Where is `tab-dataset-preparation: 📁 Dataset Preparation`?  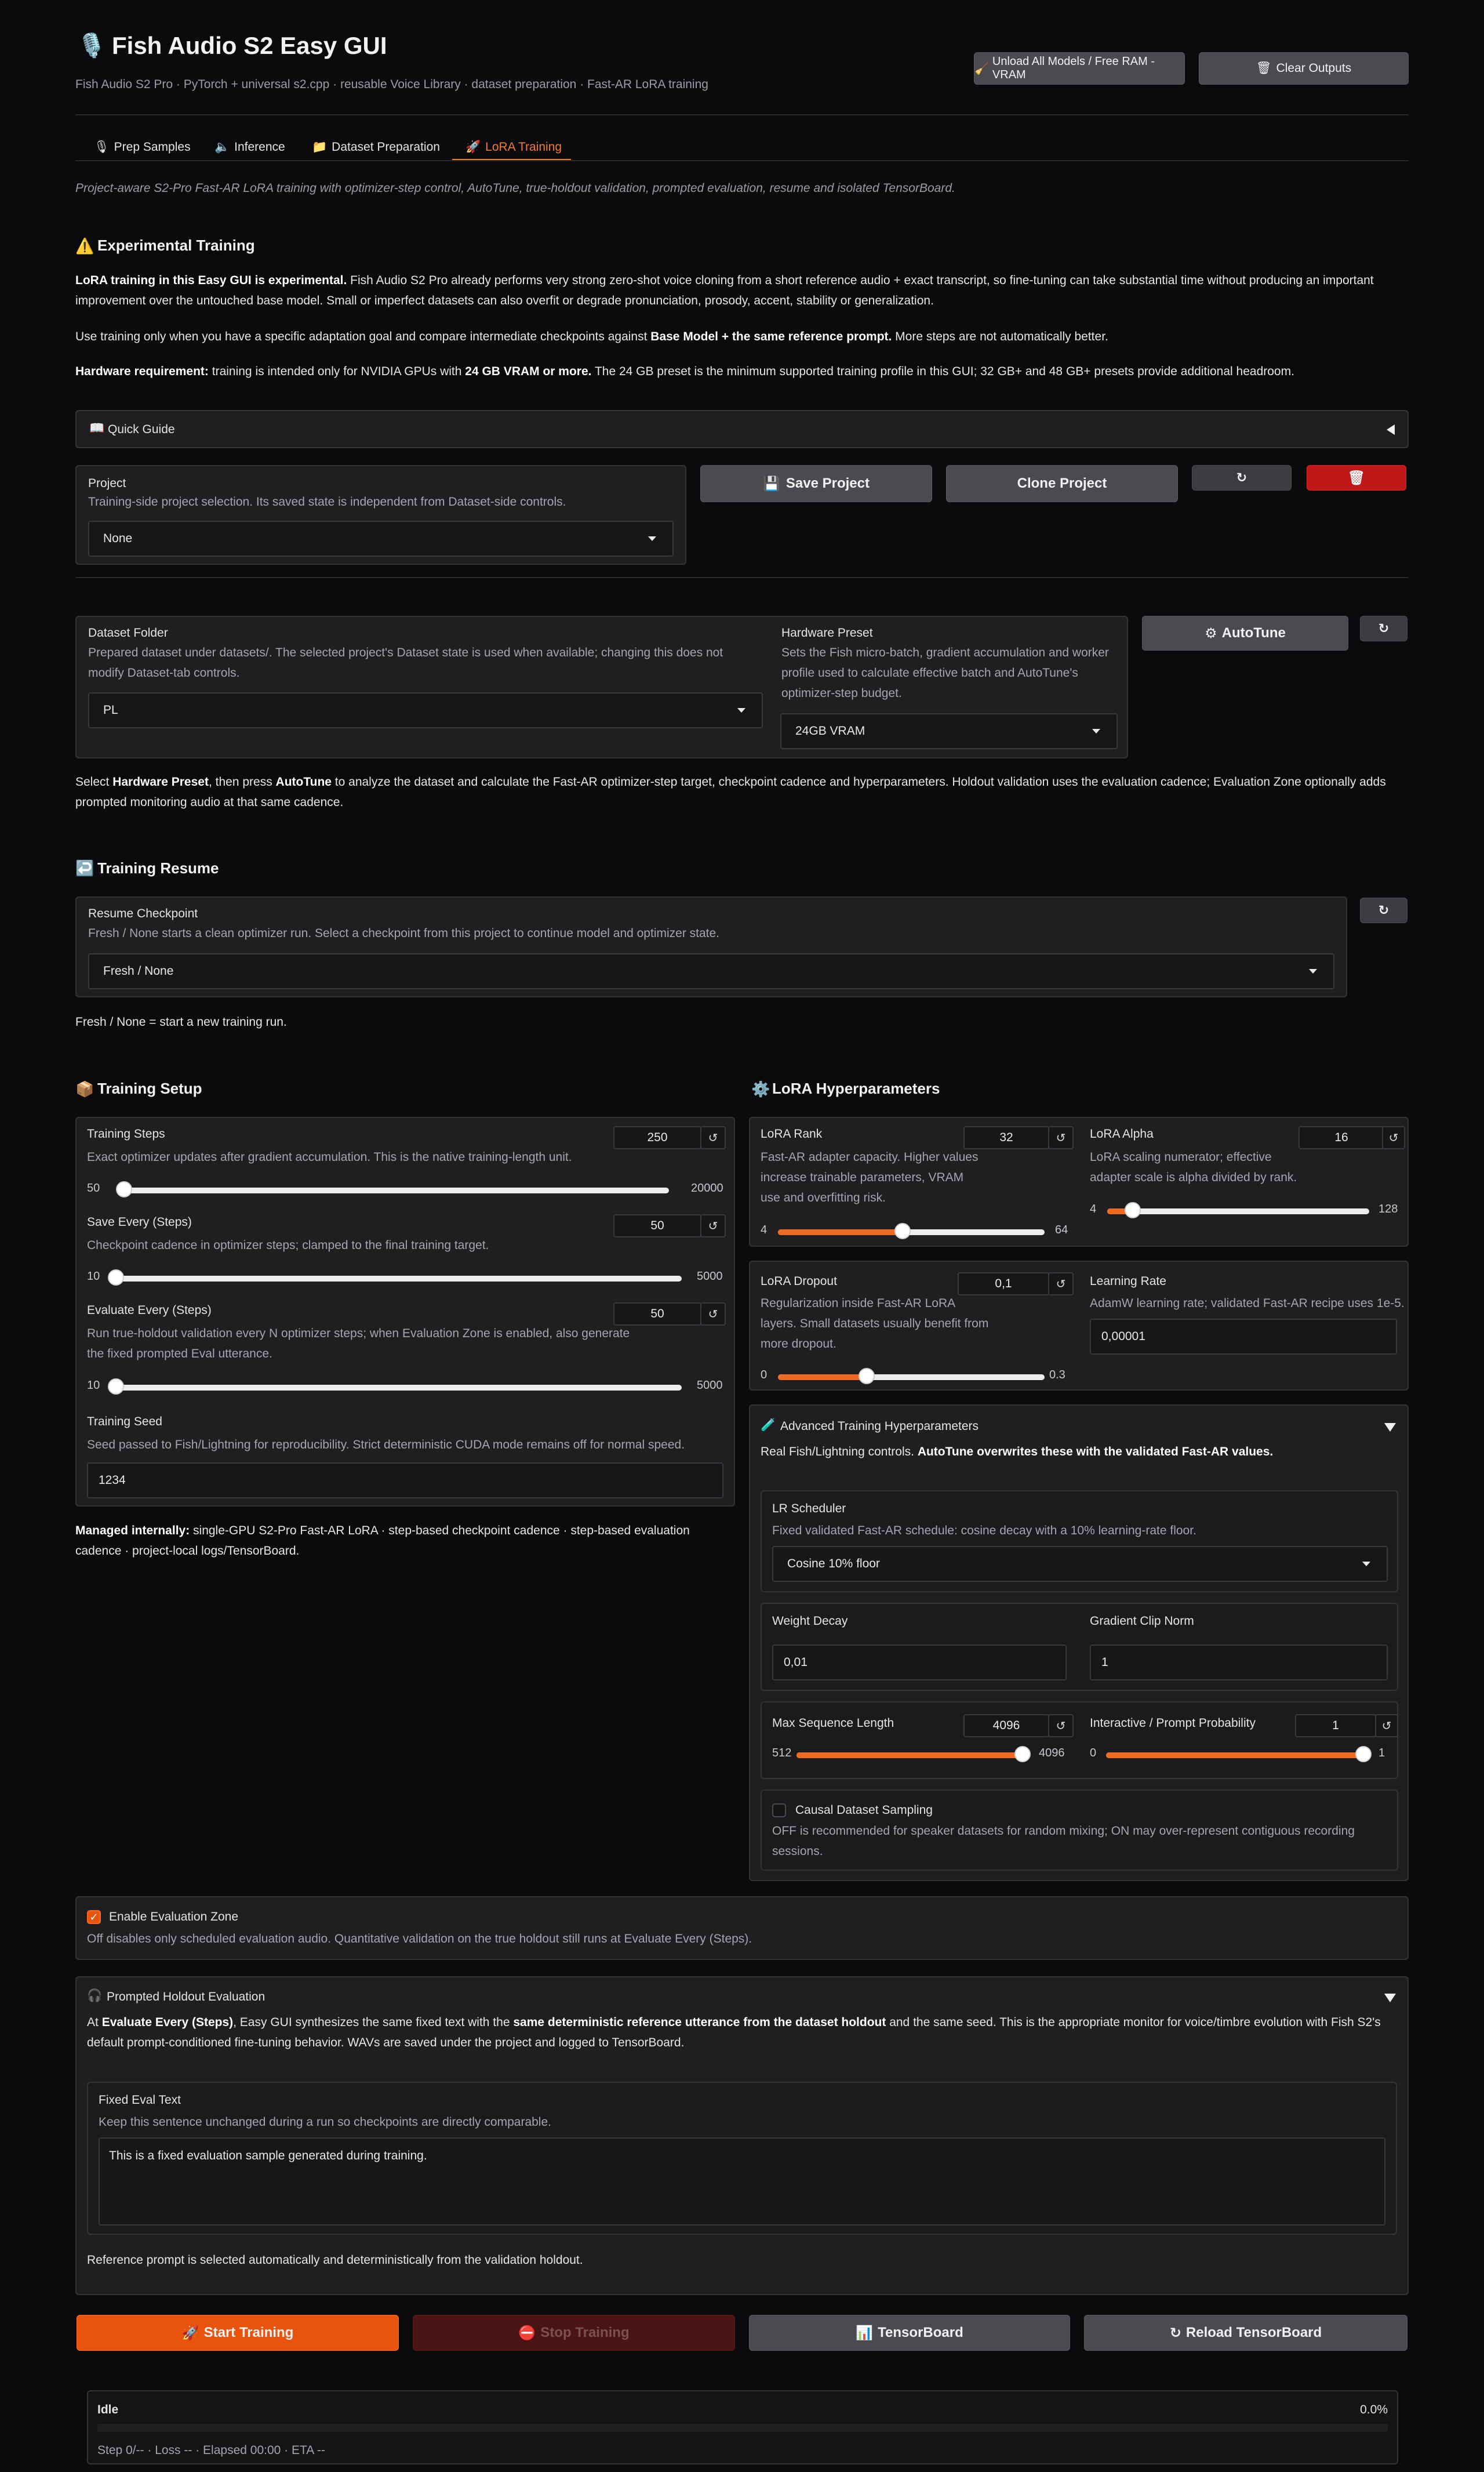 tab-dataset-preparation: 📁 Dataset Preparation is located at coordinates (376, 147).